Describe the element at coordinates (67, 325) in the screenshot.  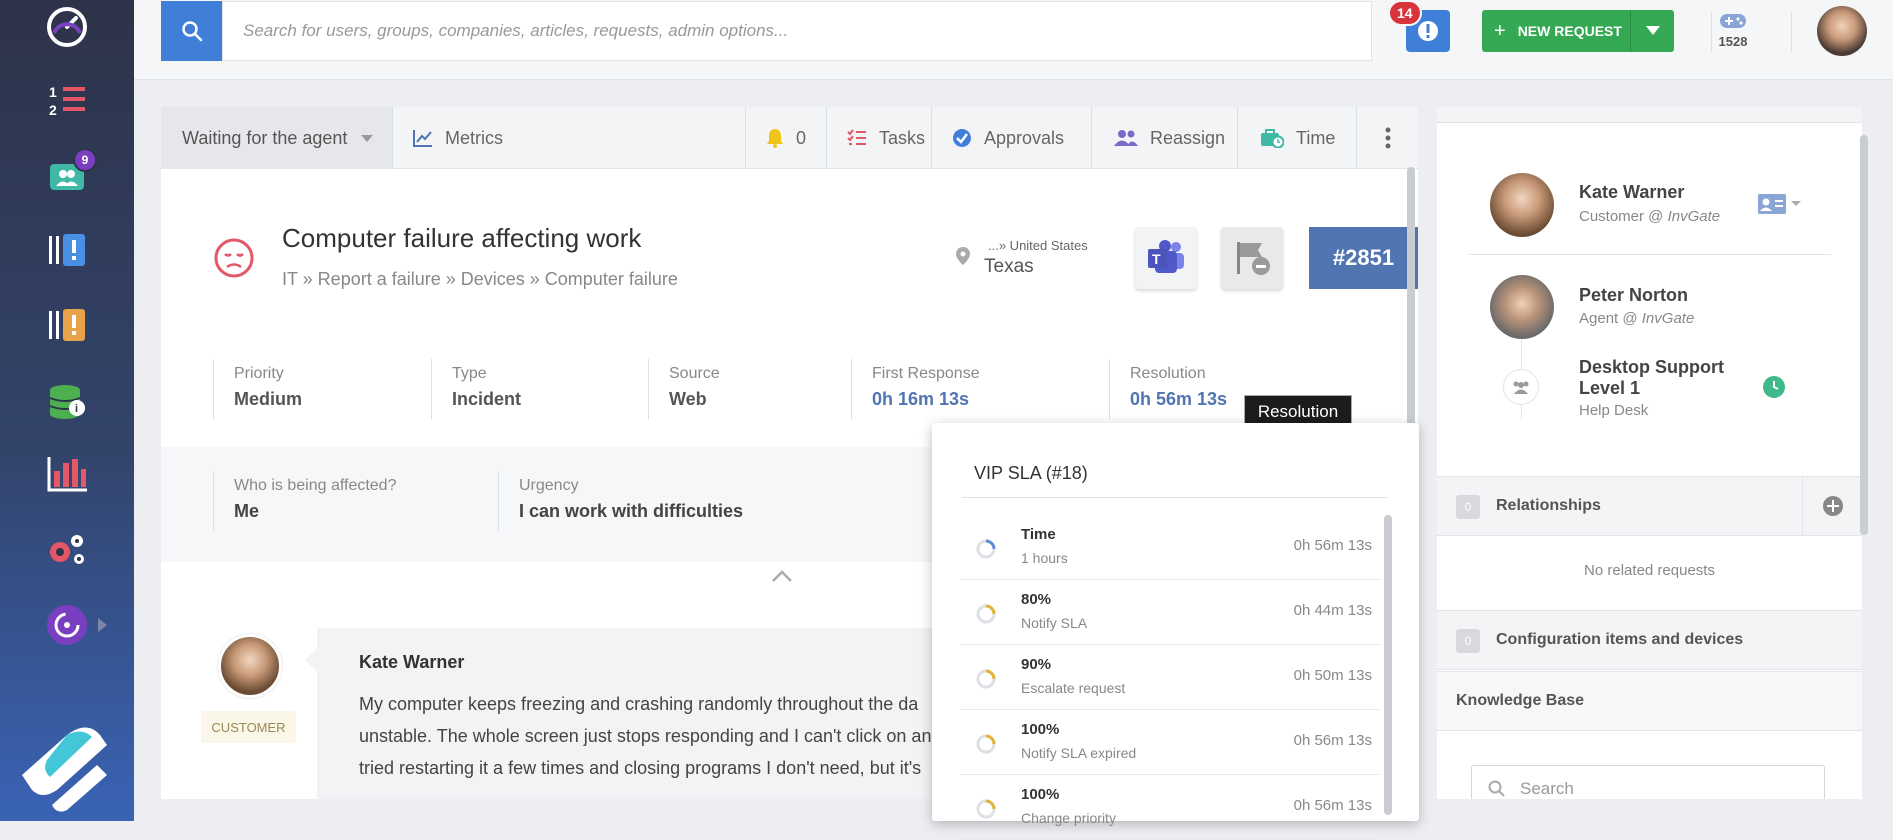
I see `problems-icon` at that location.